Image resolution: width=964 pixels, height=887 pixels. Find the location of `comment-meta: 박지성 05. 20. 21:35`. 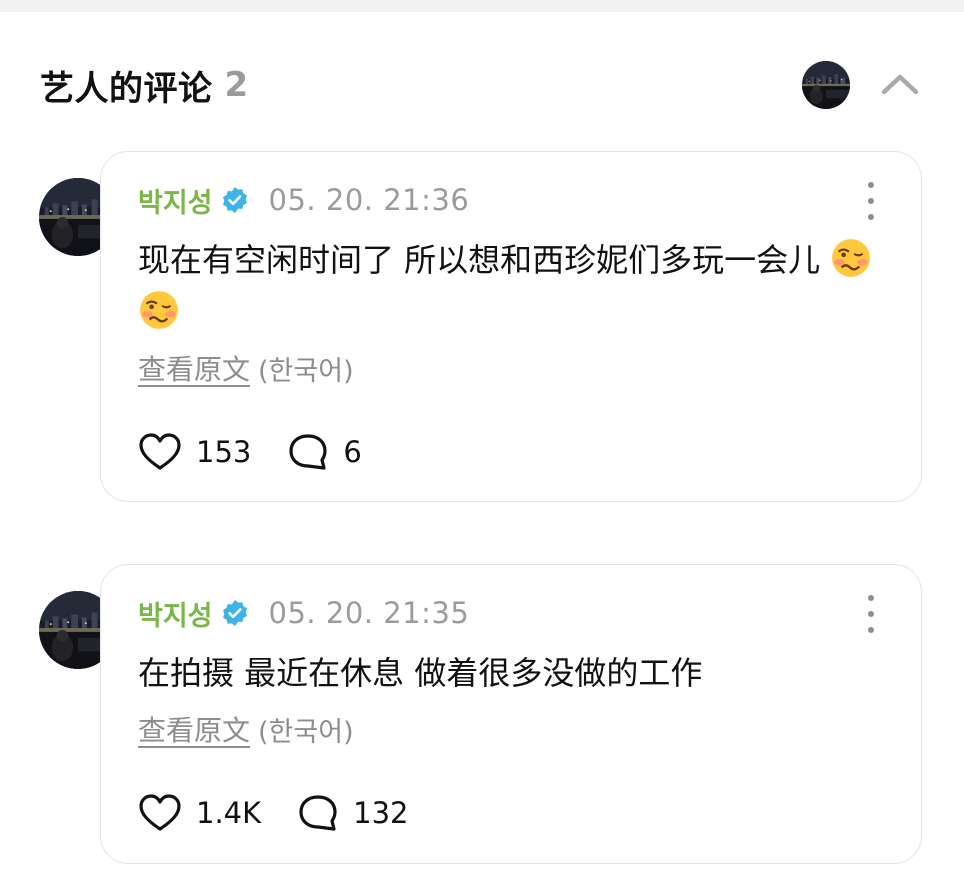

comment-meta: 박지성 05. 20. 21:35 is located at coordinates (303, 613).